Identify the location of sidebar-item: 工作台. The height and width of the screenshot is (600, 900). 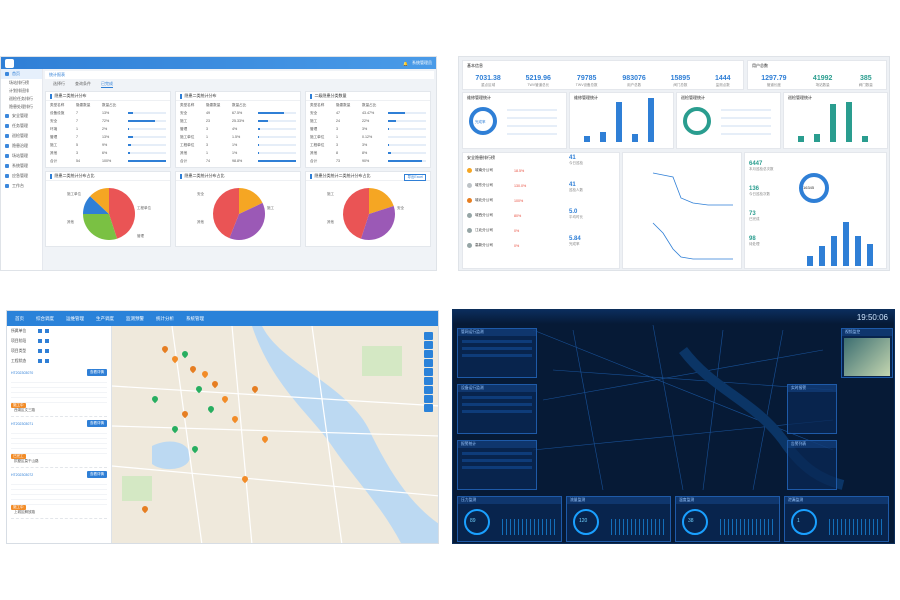
(21, 186).